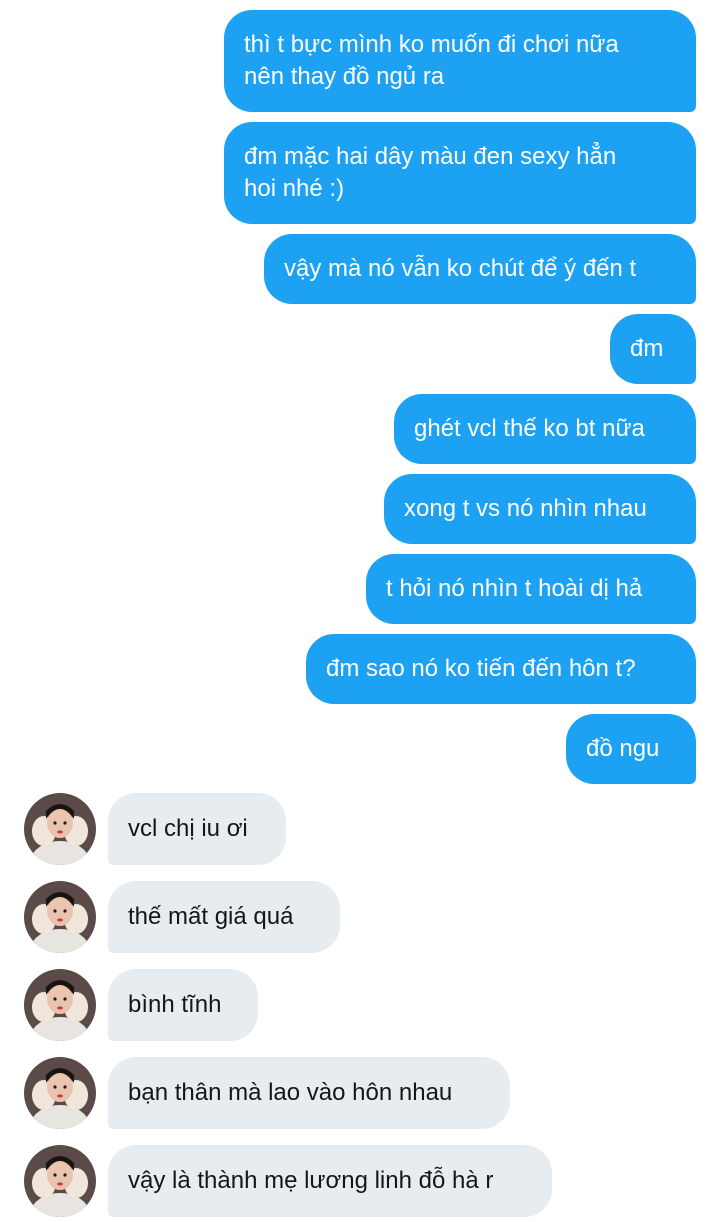  What do you see at coordinates (311, 1180) in the screenshot?
I see `message-text: vậy là thành mẹ lương linh đỗ hà r` at bounding box center [311, 1180].